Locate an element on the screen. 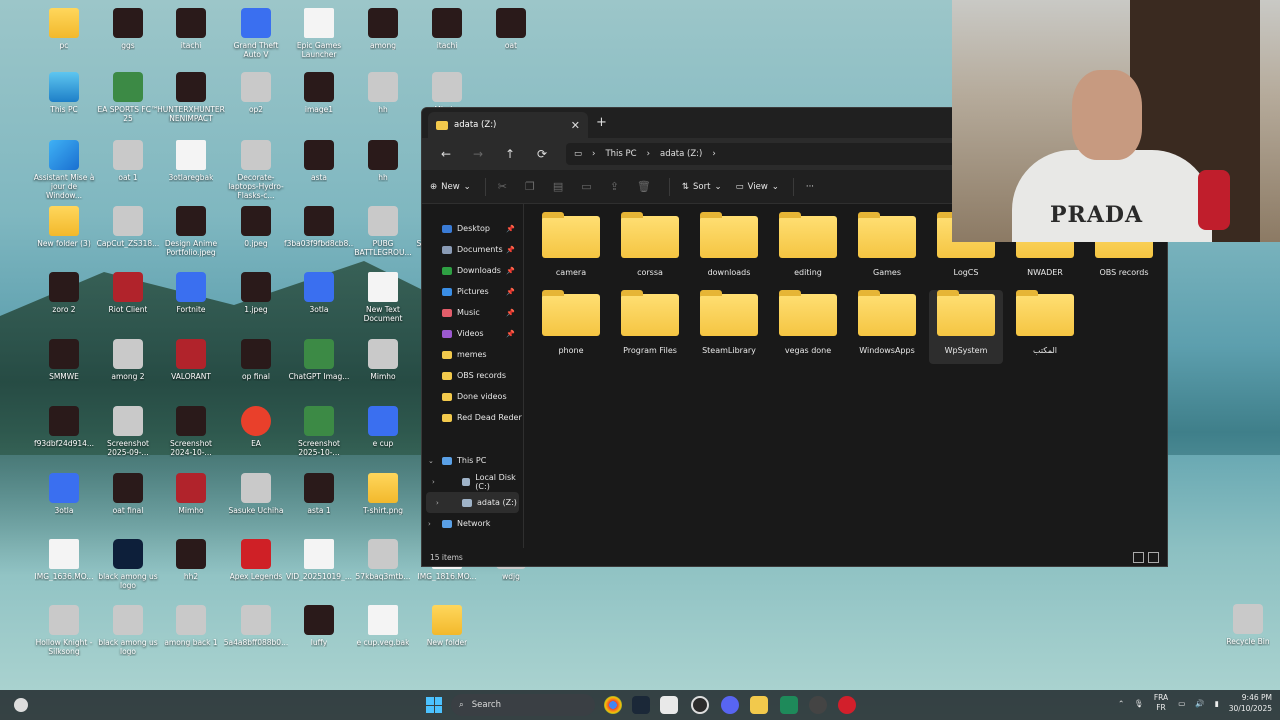 Image resolution: width=1280 pixels, height=720 pixels. desktop-icon: Fortnite is located at coordinates (191, 304).